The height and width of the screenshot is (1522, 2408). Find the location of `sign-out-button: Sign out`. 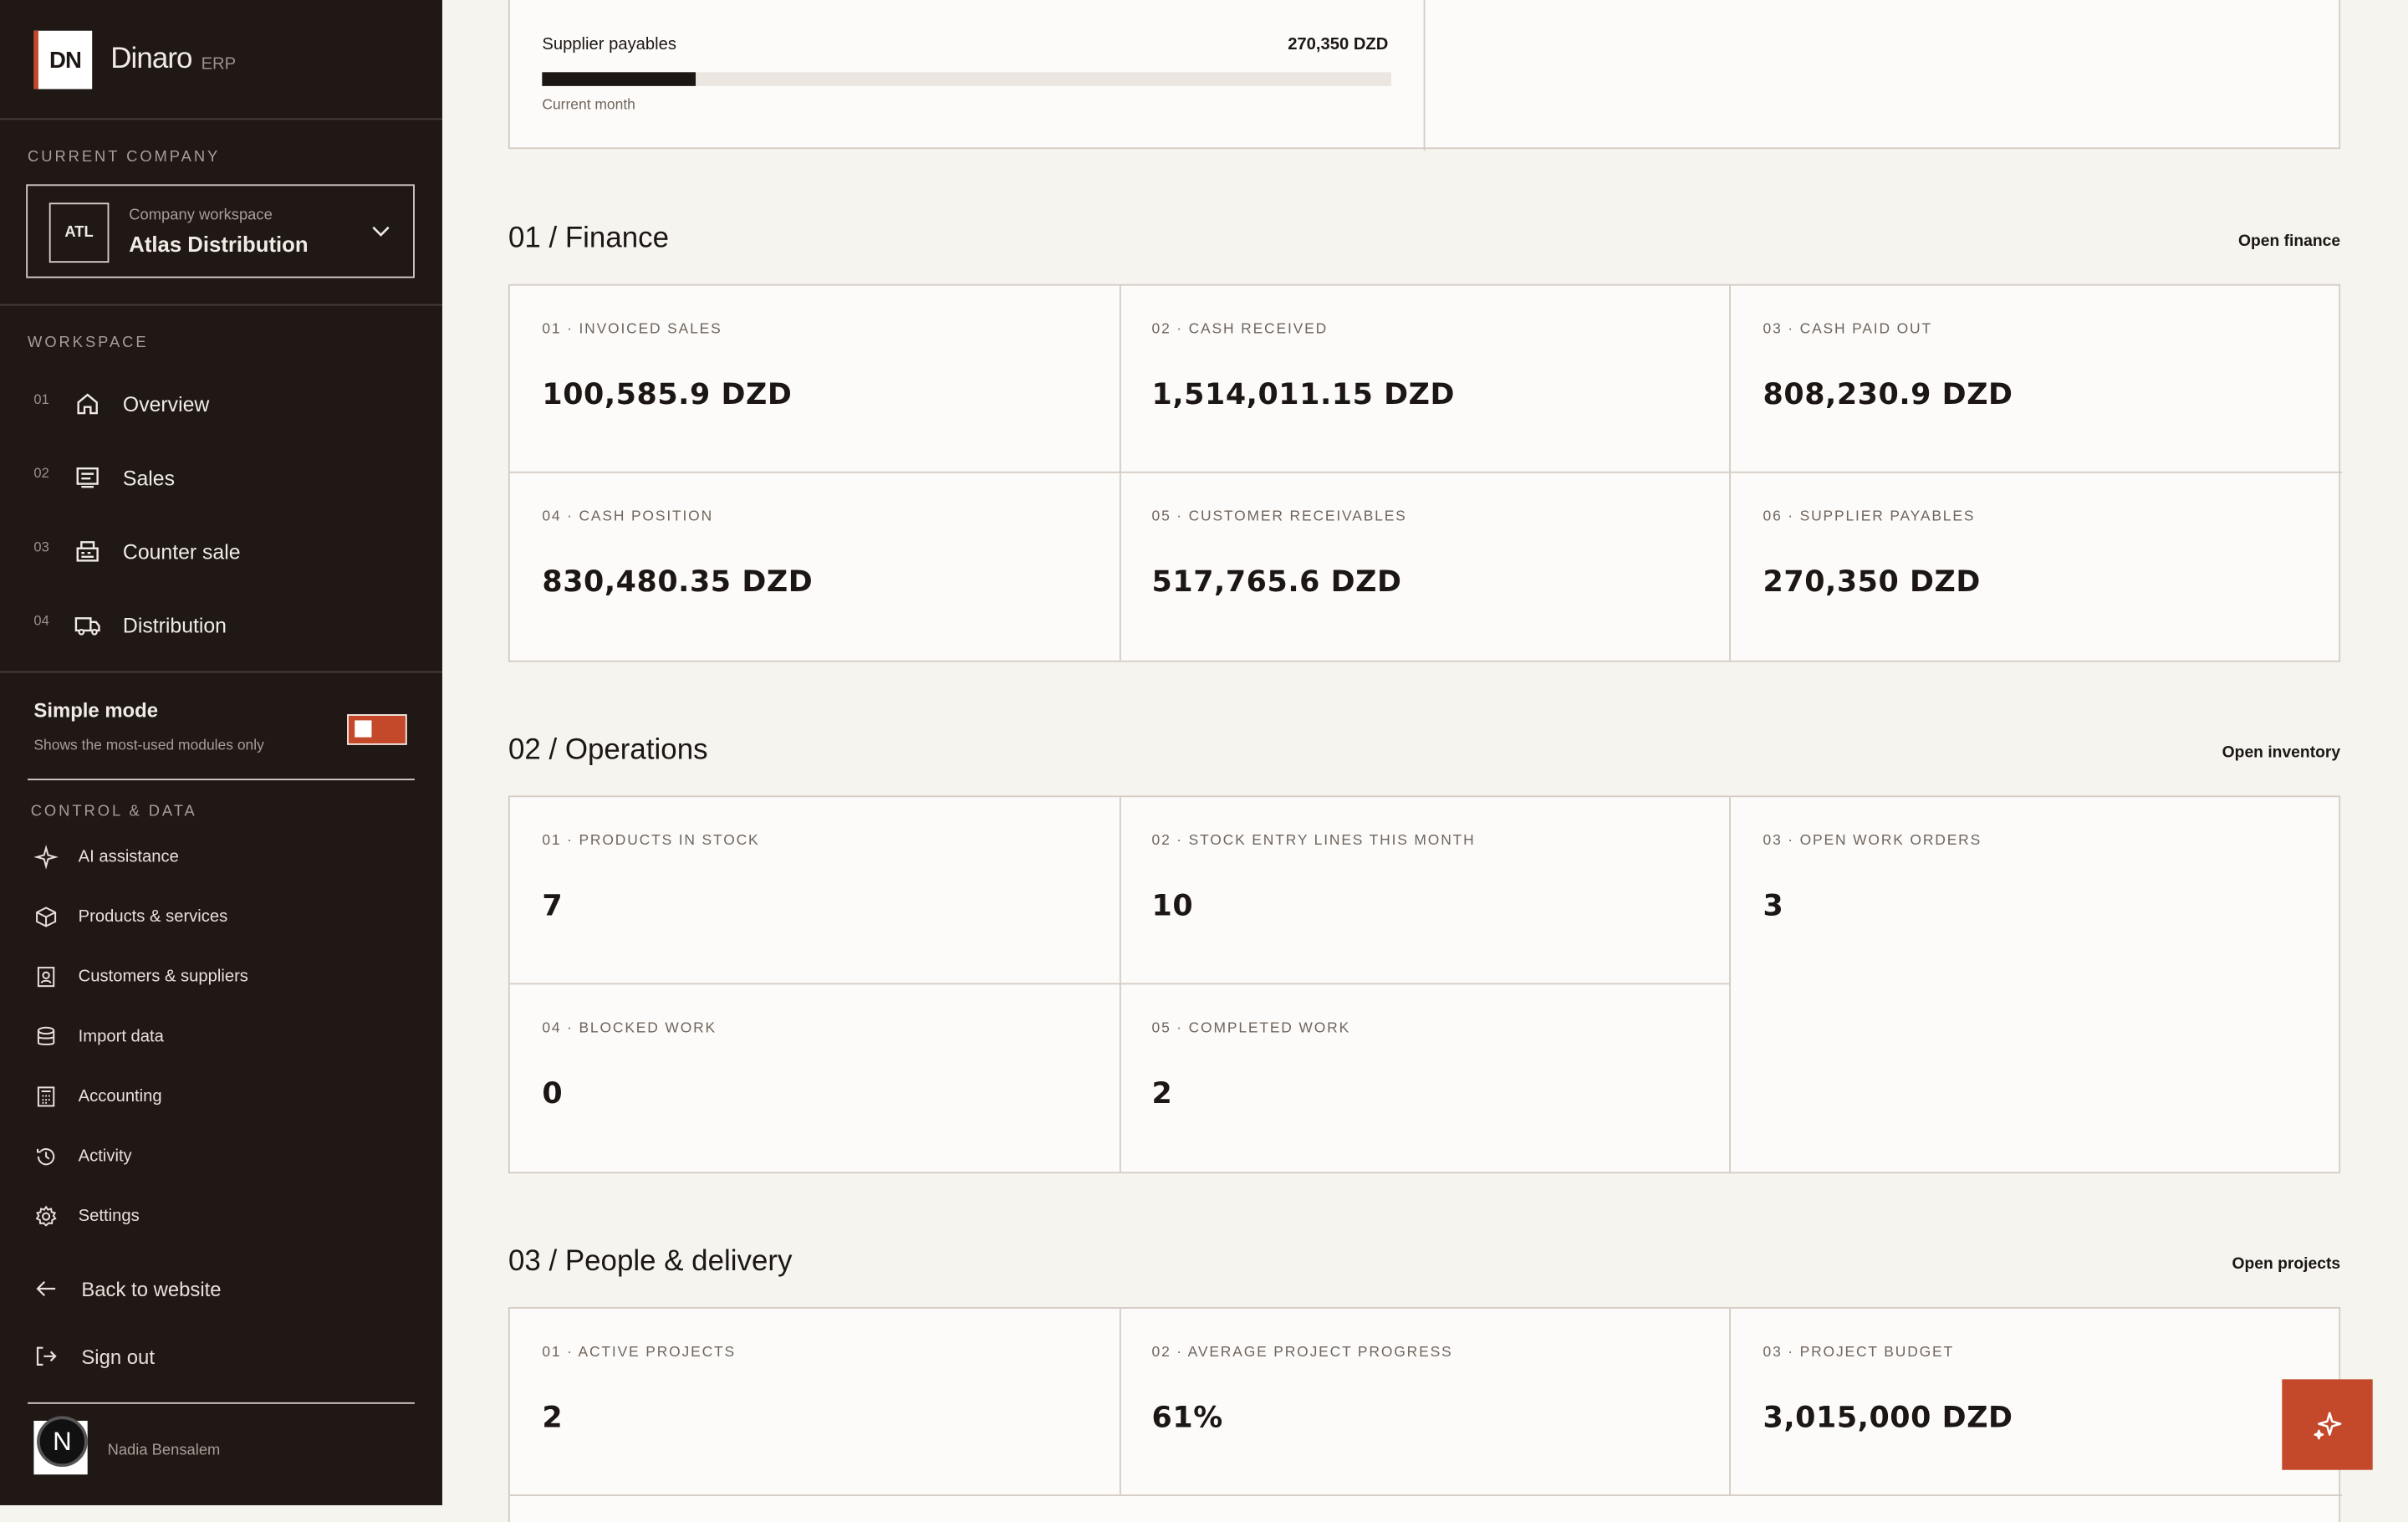

sign-out-button: Sign out is located at coordinates (94, 1356).